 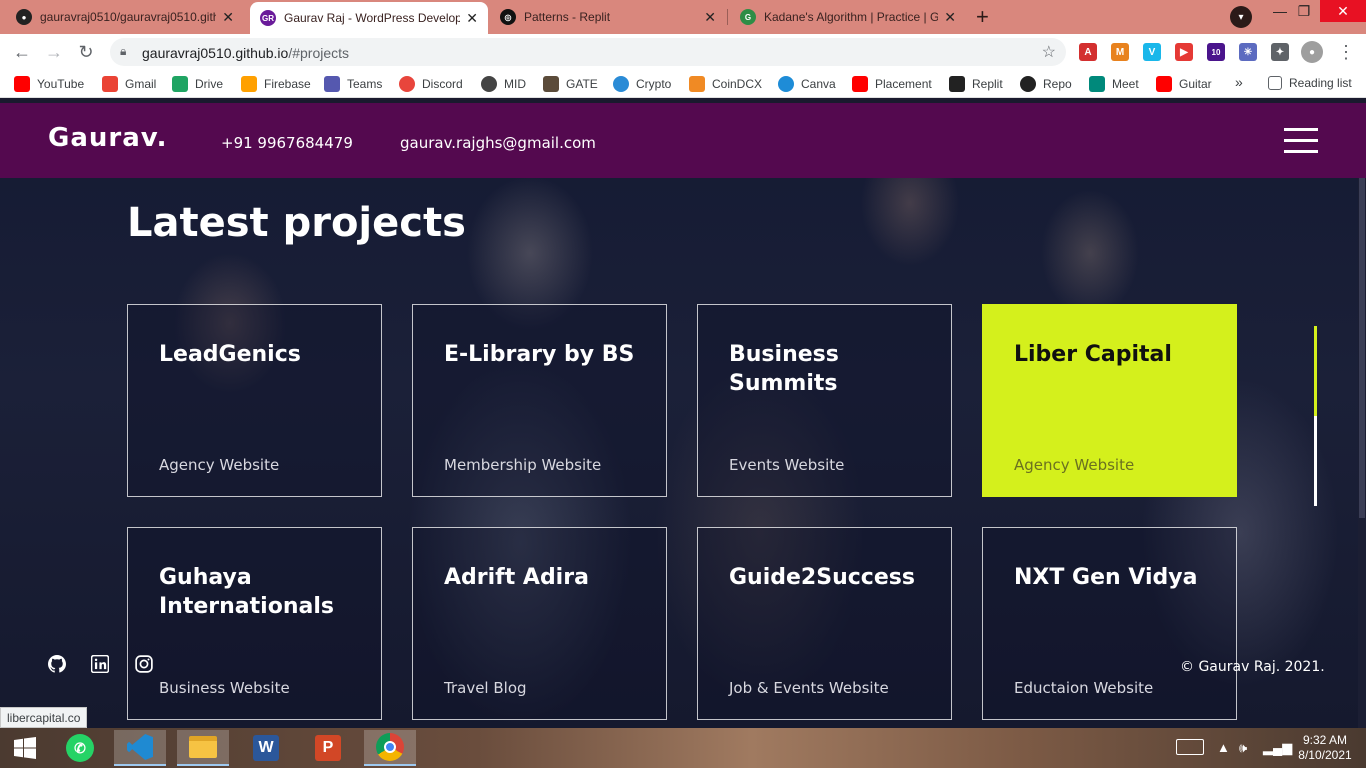 I want to click on close-window-button: ✕, so click(x=1343, y=11).